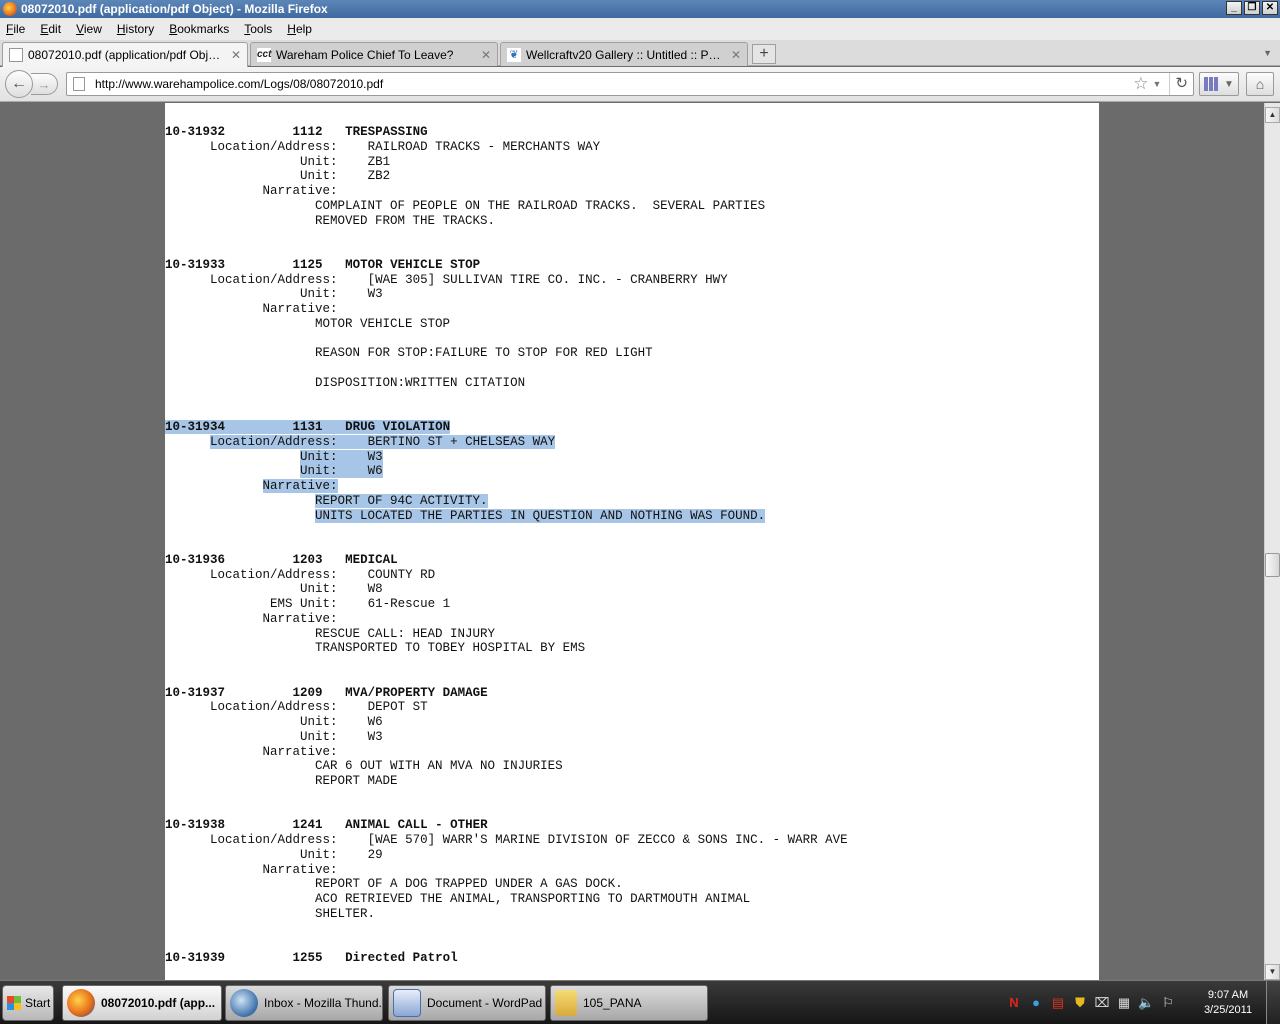  What do you see at coordinates (632, 265) in the screenshot?
I see `log-line: 10-31933 1125 MOTOR VEHICLE STOP` at bounding box center [632, 265].